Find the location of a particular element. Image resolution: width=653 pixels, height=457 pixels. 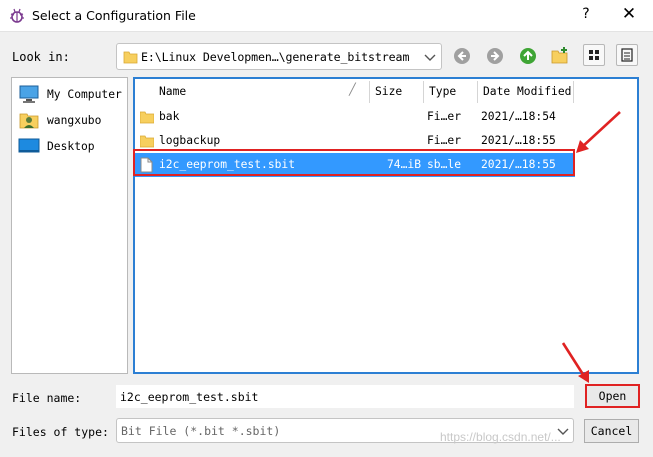

arrow-to-open-head is located at coordinates (583, 376).